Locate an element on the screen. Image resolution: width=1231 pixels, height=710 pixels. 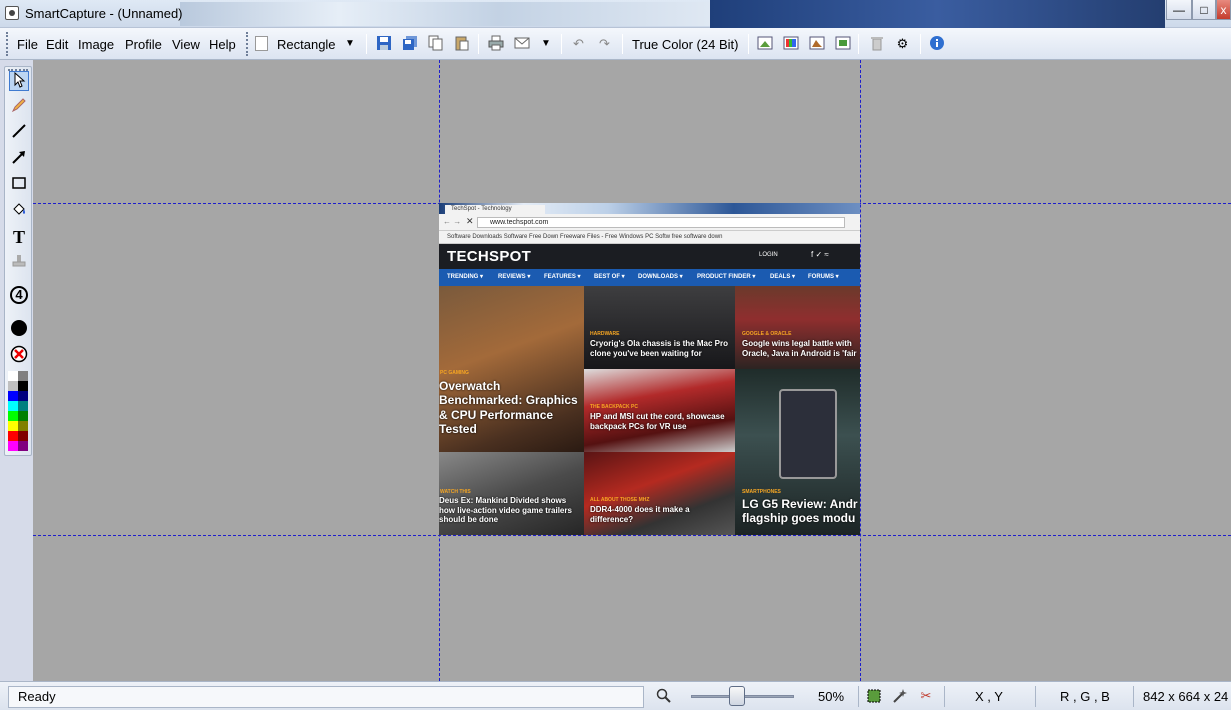
menu-edit: Edit is located at coordinates (57, 44).